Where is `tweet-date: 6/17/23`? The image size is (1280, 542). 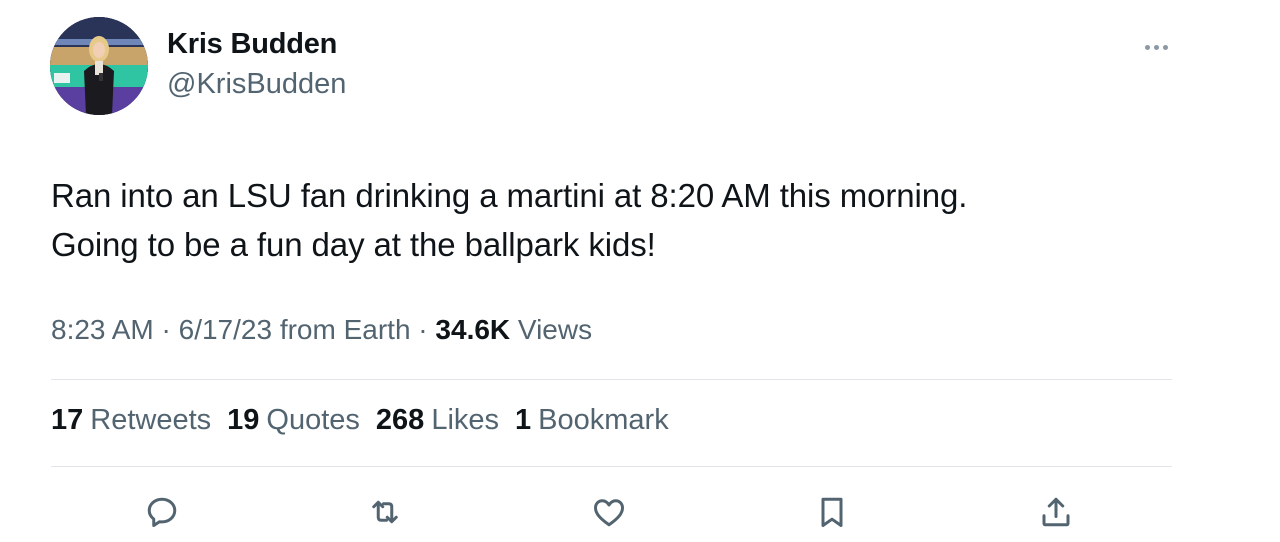
tweet-date: 6/17/23 is located at coordinates (225, 329).